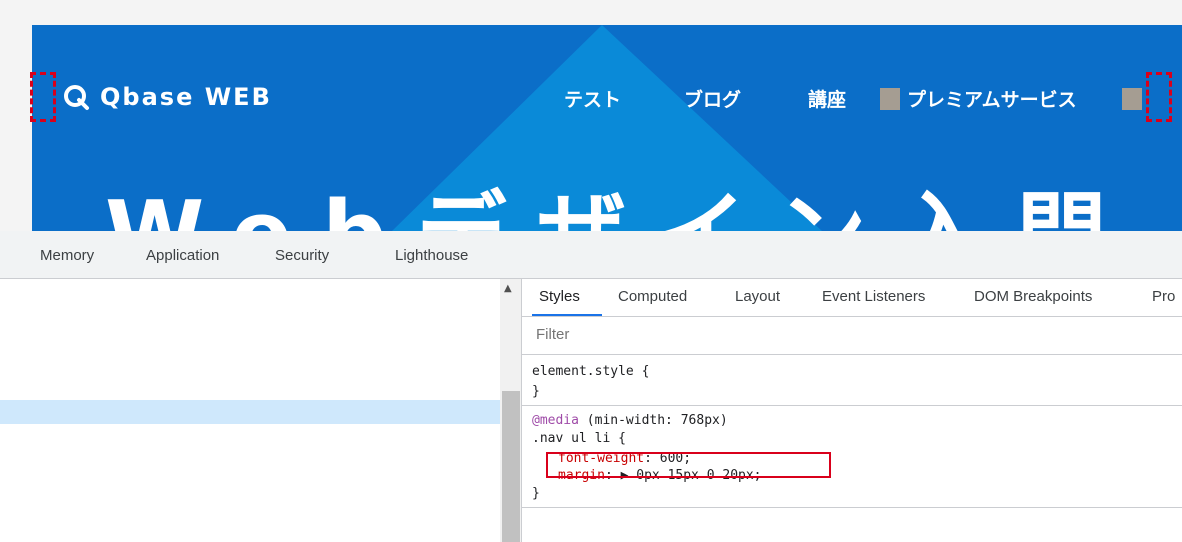  I want to click on media-keyword: @media, so click(555, 420).